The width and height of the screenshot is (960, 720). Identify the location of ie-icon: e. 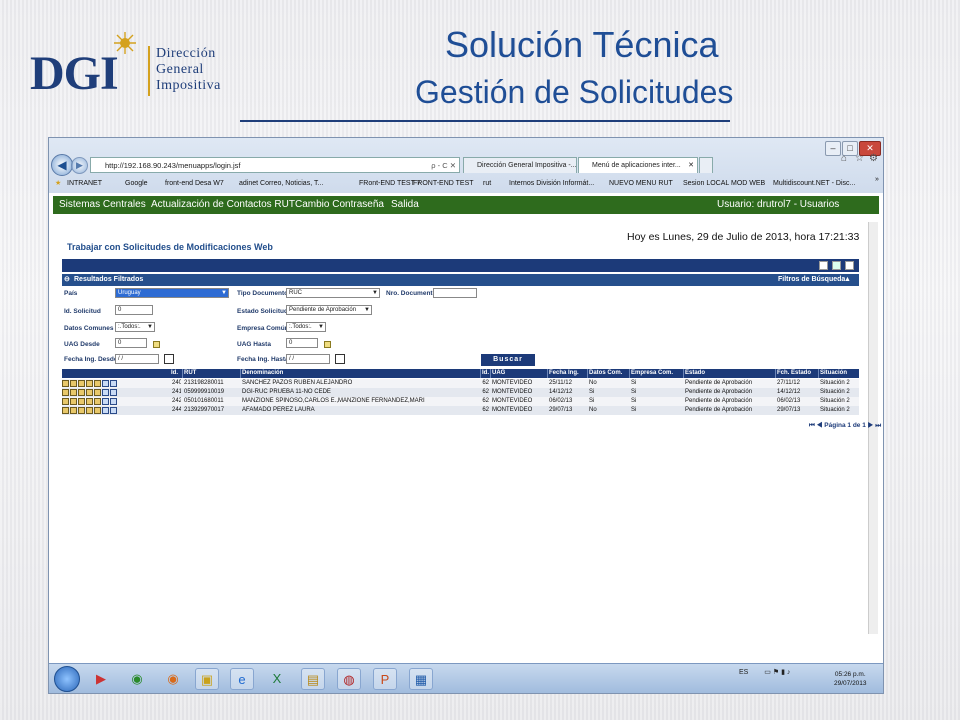
(242, 679).